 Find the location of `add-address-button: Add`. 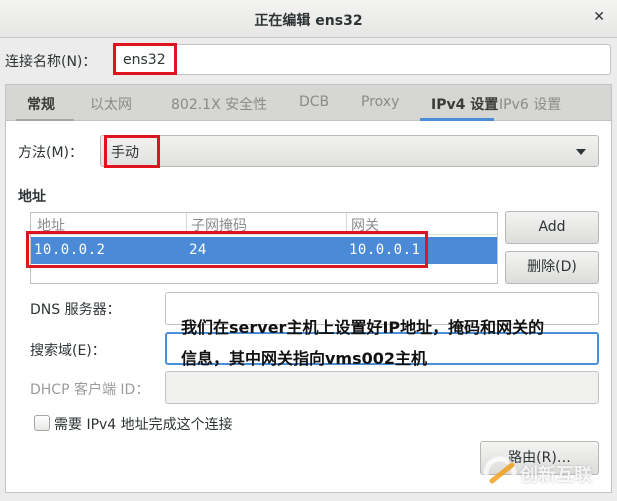

add-address-button: Add is located at coordinates (552, 227).